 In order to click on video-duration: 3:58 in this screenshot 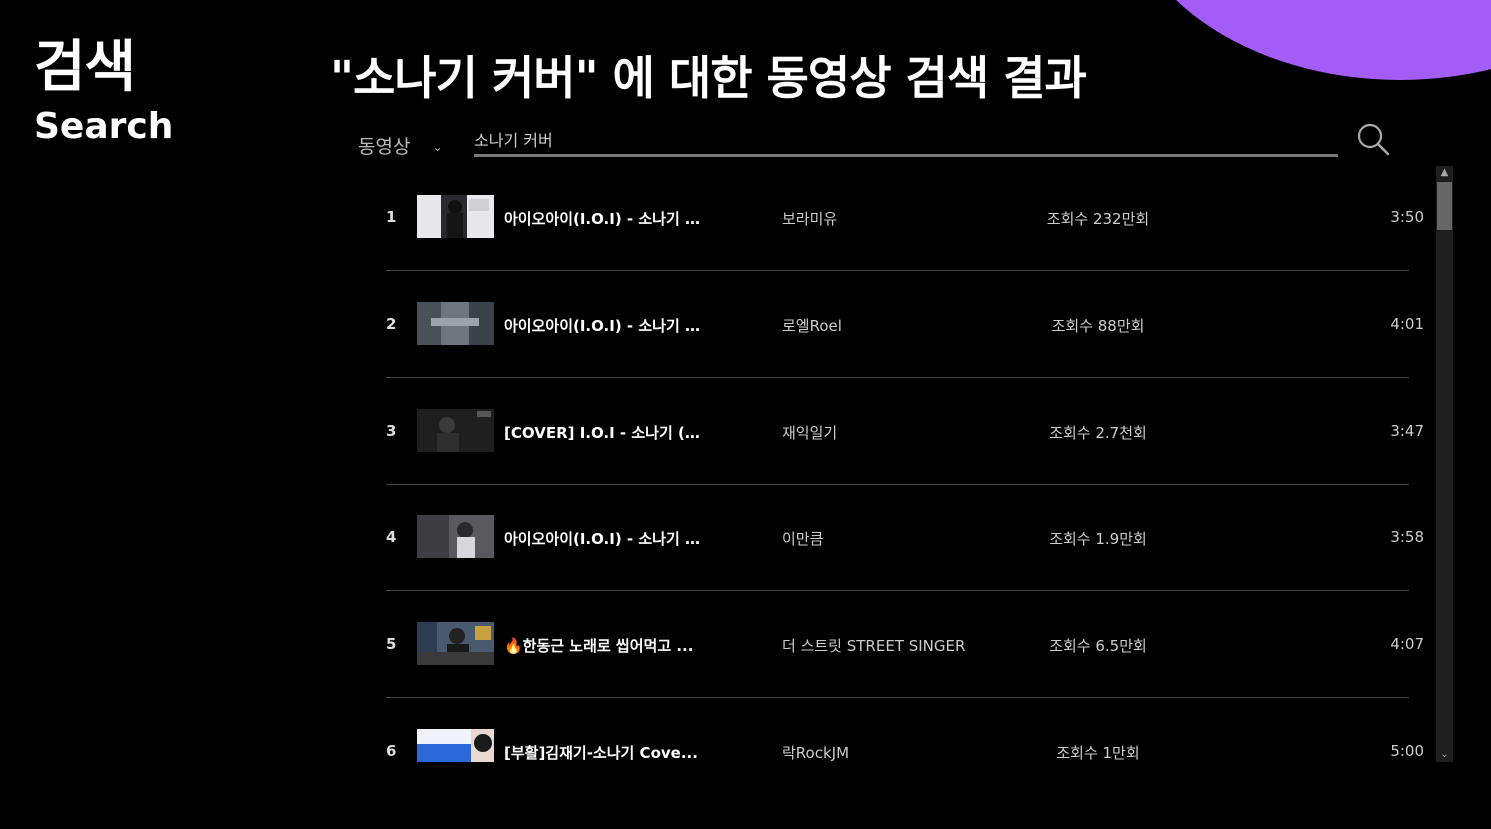, I will do `click(1407, 537)`.